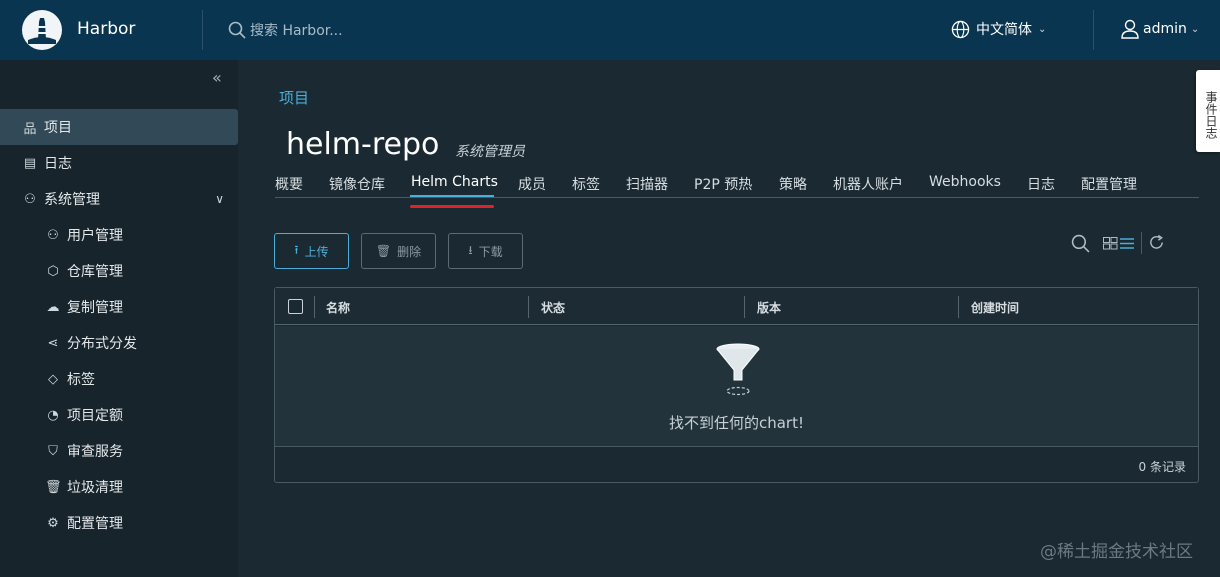 Image resolution: width=1220 pixels, height=577 pixels. I want to click on sidebar-item-label: 项目, so click(58, 128).